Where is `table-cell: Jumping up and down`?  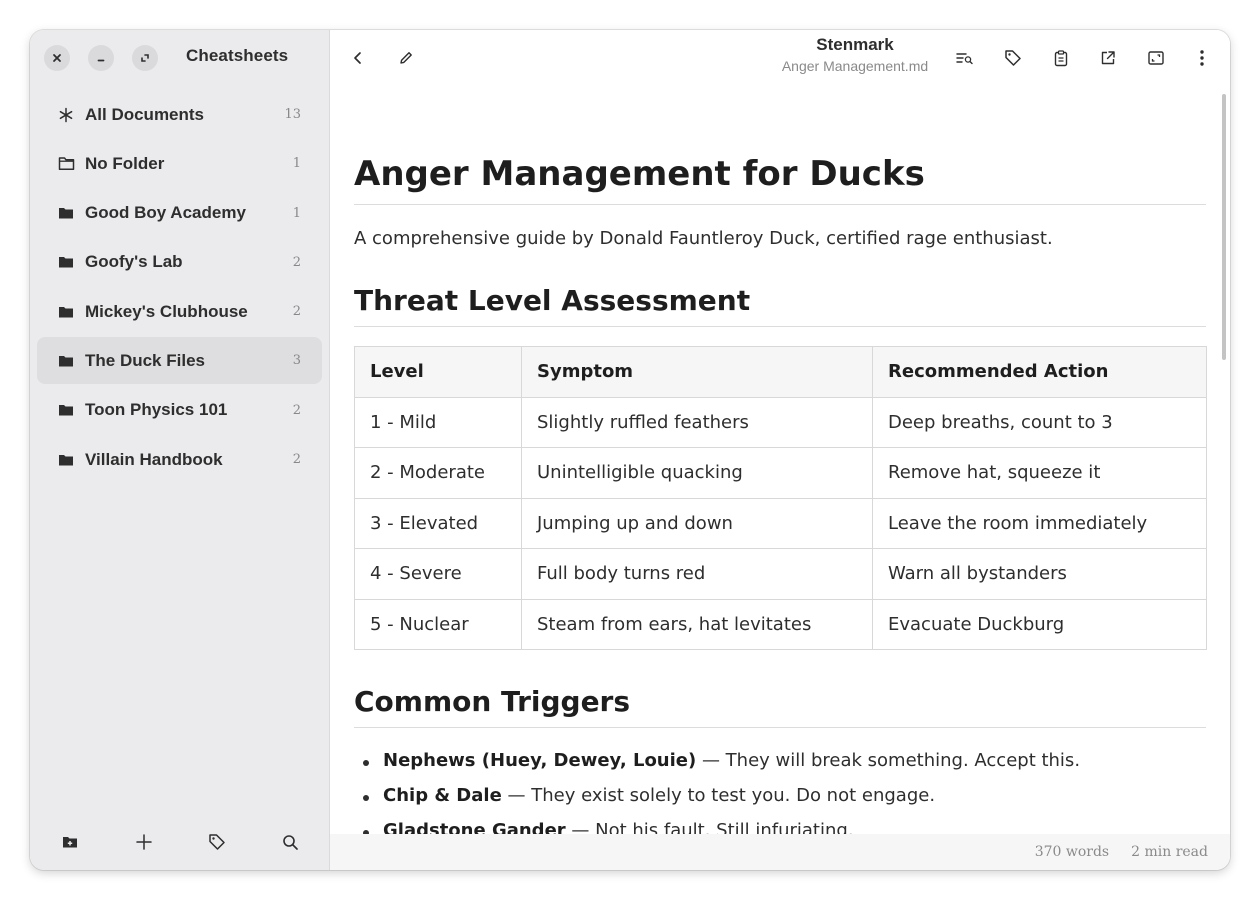 table-cell: Jumping up and down is located at coordinates (697, 523).